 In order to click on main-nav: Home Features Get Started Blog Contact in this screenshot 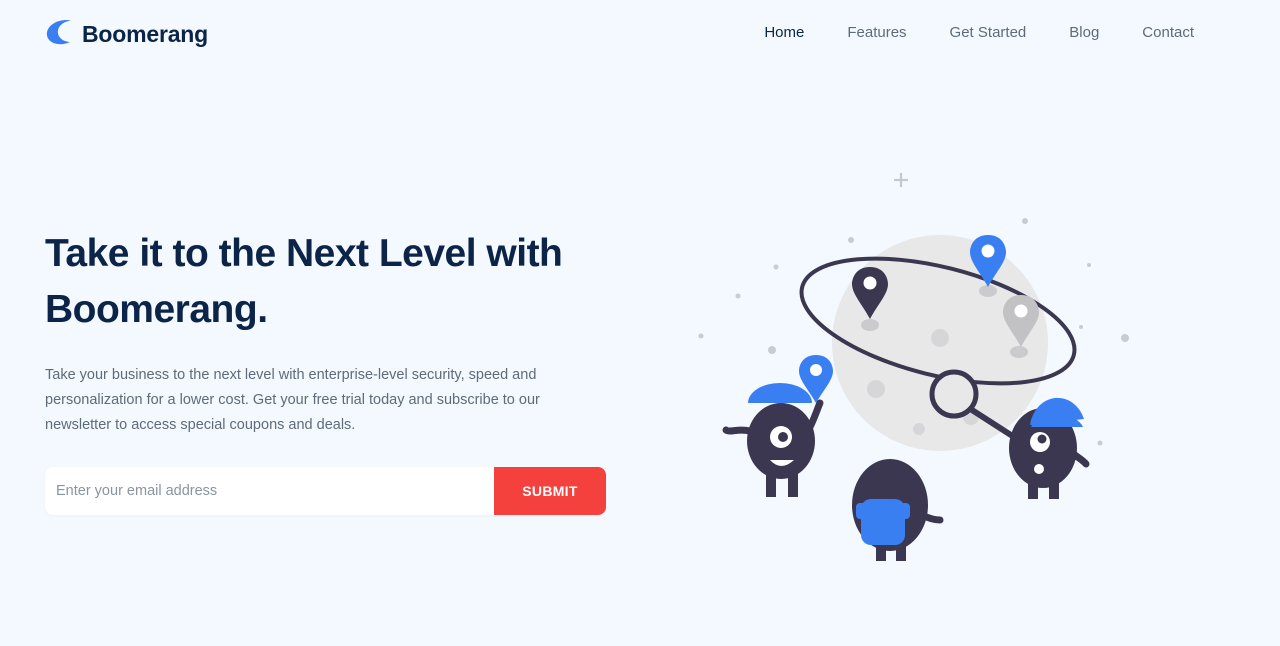, I will do `click(957, 33)`.